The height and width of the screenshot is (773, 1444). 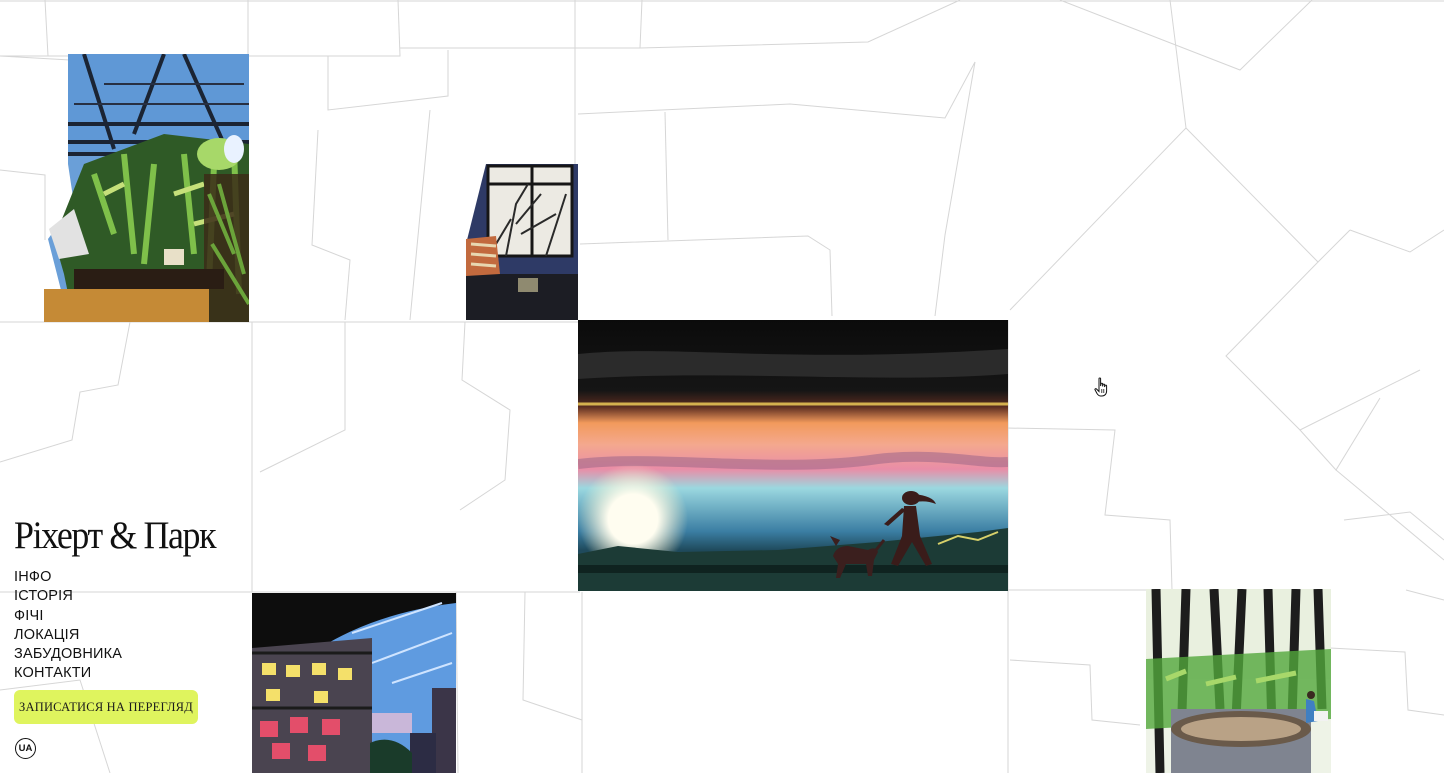 I want to click on language-switcher: UA, so click(x=25, y=748).